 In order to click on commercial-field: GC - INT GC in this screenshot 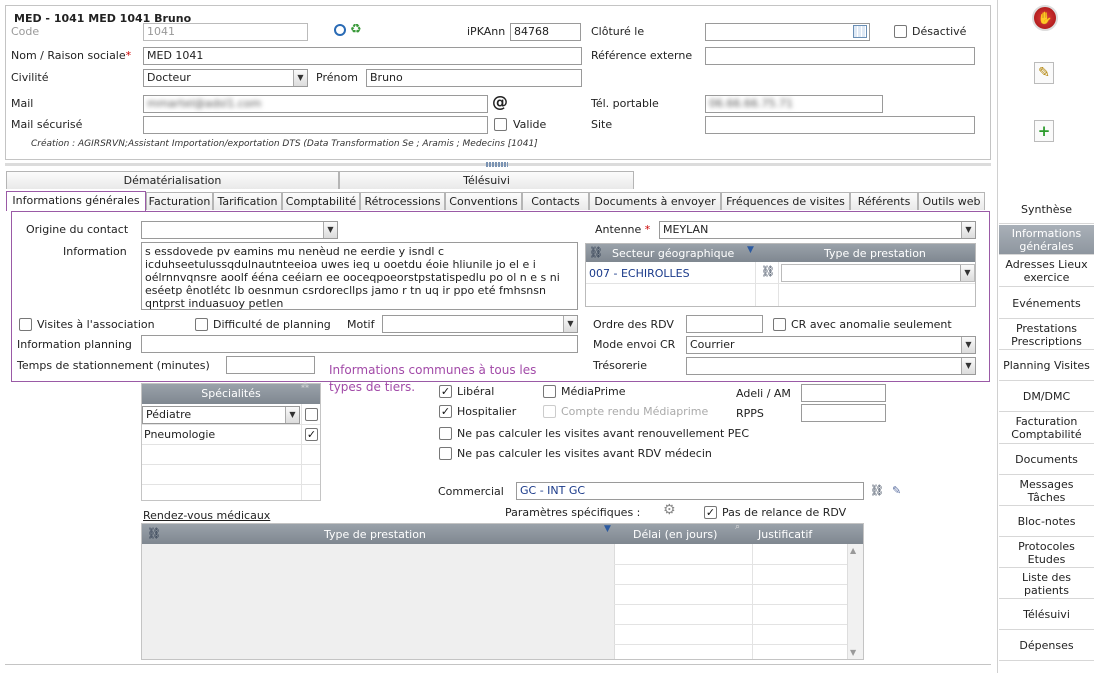, I will do `click(690, 491)`.